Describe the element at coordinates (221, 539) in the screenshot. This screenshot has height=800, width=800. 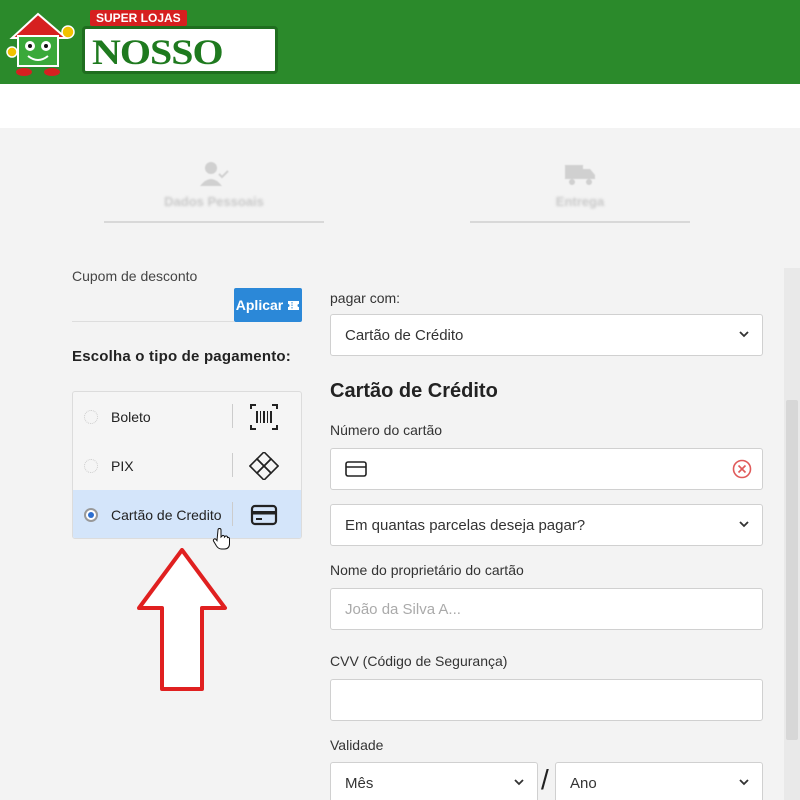
I see `hand-cursor-icon` at that location.